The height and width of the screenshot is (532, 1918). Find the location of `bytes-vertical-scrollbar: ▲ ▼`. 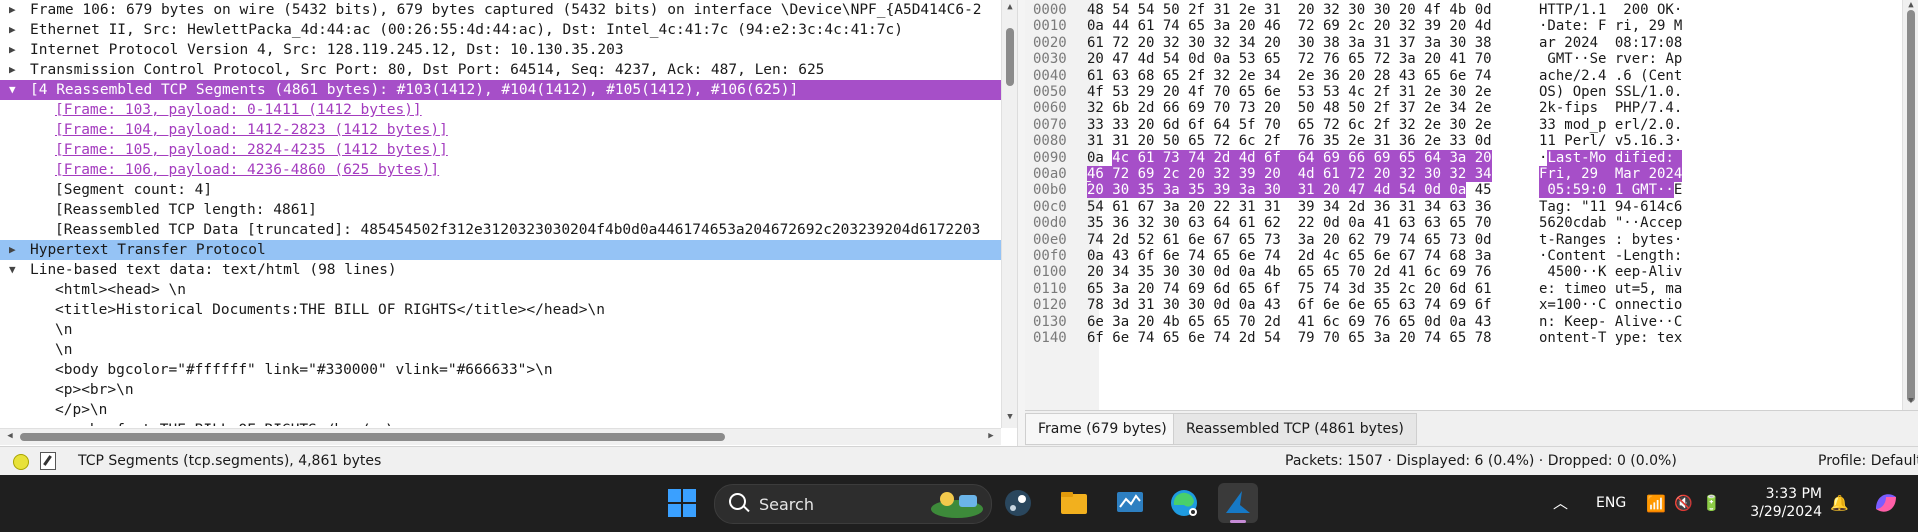

bytes-vertical-scrollbar: ▲ ▼ is located at coordinates (1910, 205).